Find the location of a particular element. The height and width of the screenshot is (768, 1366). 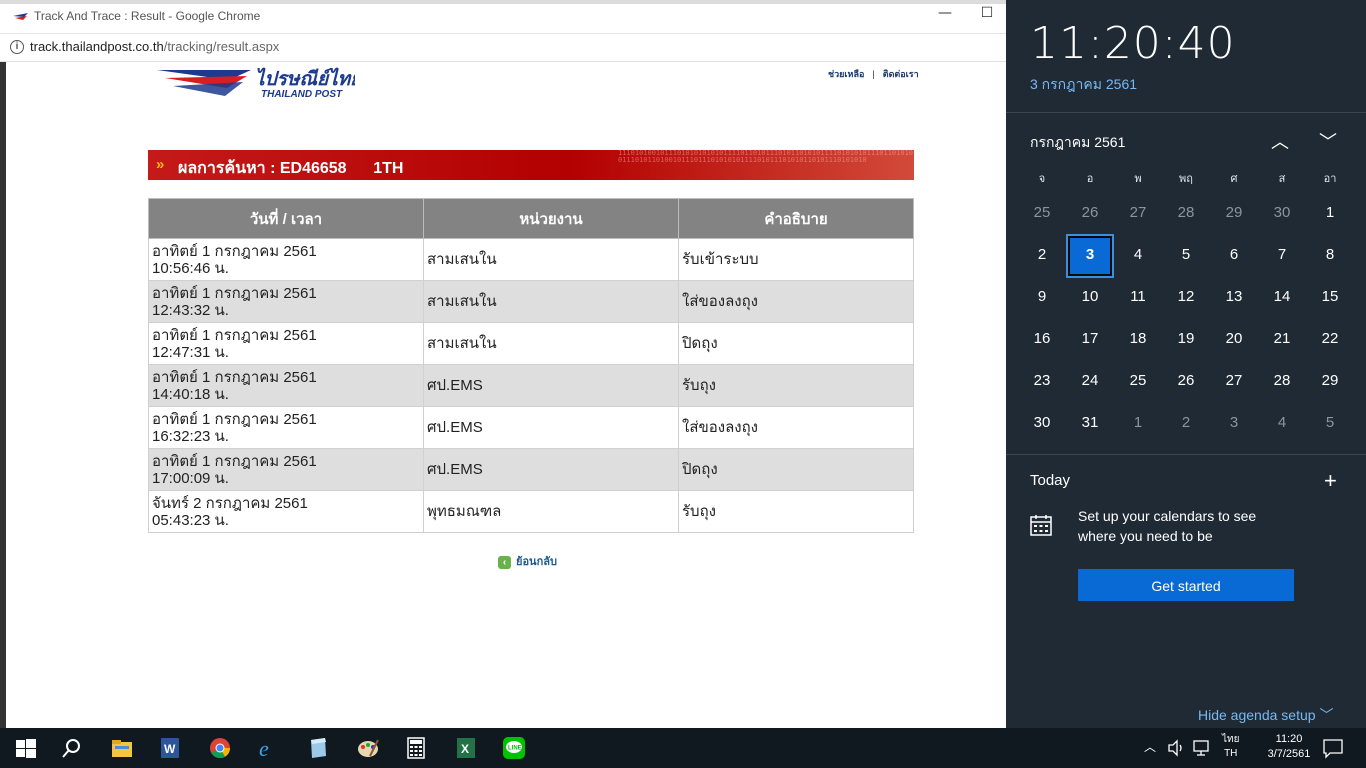

calendar-day: 8 is located at coordinates (1330, 255).